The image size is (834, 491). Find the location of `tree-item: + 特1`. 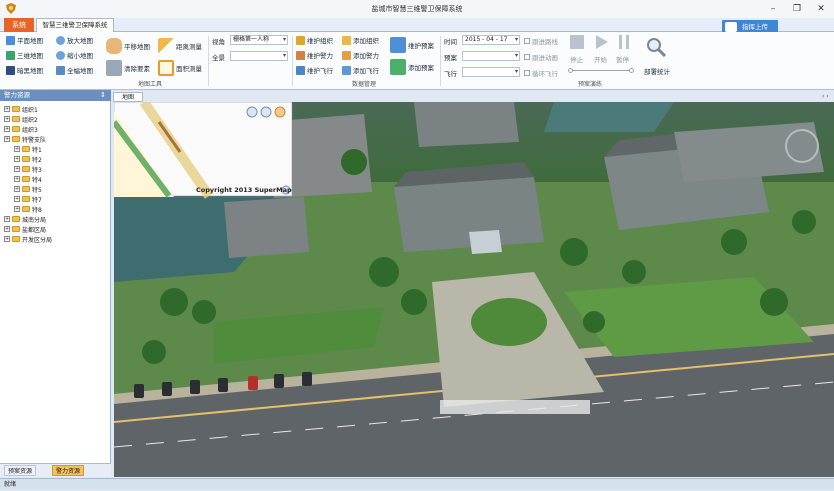

tree-item: + 特1 is located at coordinates (56, 149).